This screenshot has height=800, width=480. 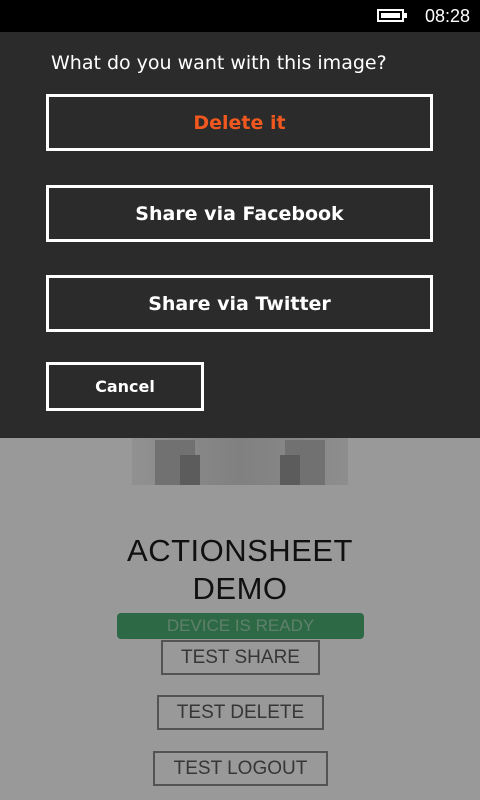 What do you see at coordinates (239, 213) in the screenshot?
I see `share-facebook-button: Share via Facebook` at bounding box center [239, 213].